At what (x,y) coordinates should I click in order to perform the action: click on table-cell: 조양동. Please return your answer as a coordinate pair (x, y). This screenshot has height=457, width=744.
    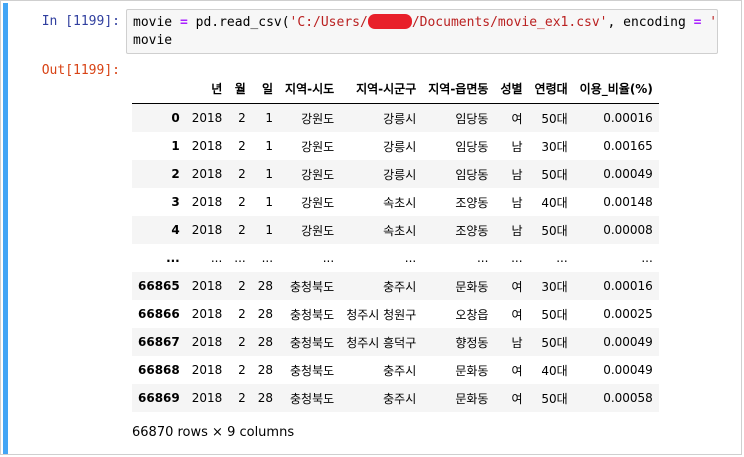
    Looking at the image, I should click on (472, 202).